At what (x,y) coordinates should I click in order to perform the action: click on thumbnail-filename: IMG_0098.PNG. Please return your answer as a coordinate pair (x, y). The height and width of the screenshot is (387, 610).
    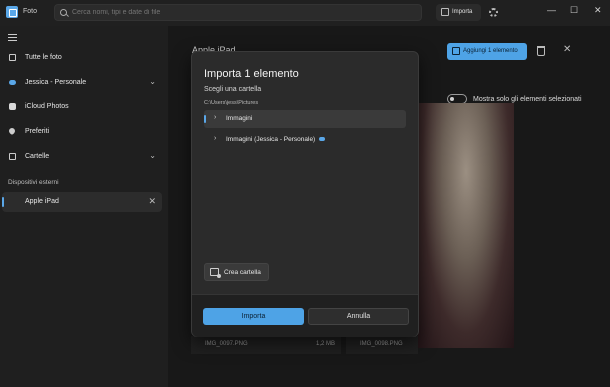
    Looking at the image, I should click on (381, 344).